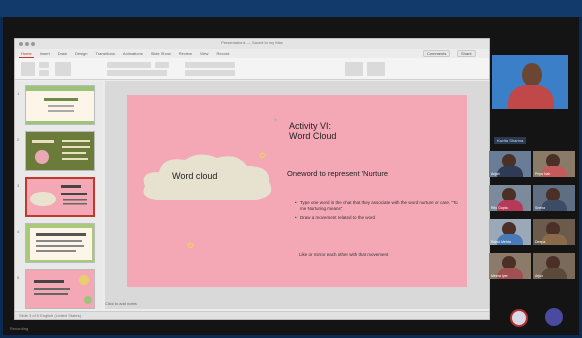 The image size is (582, 338). Describe the element at coordinates (104, 53) in the screenshot. I see `tab-transitions: Transitions` at that location.